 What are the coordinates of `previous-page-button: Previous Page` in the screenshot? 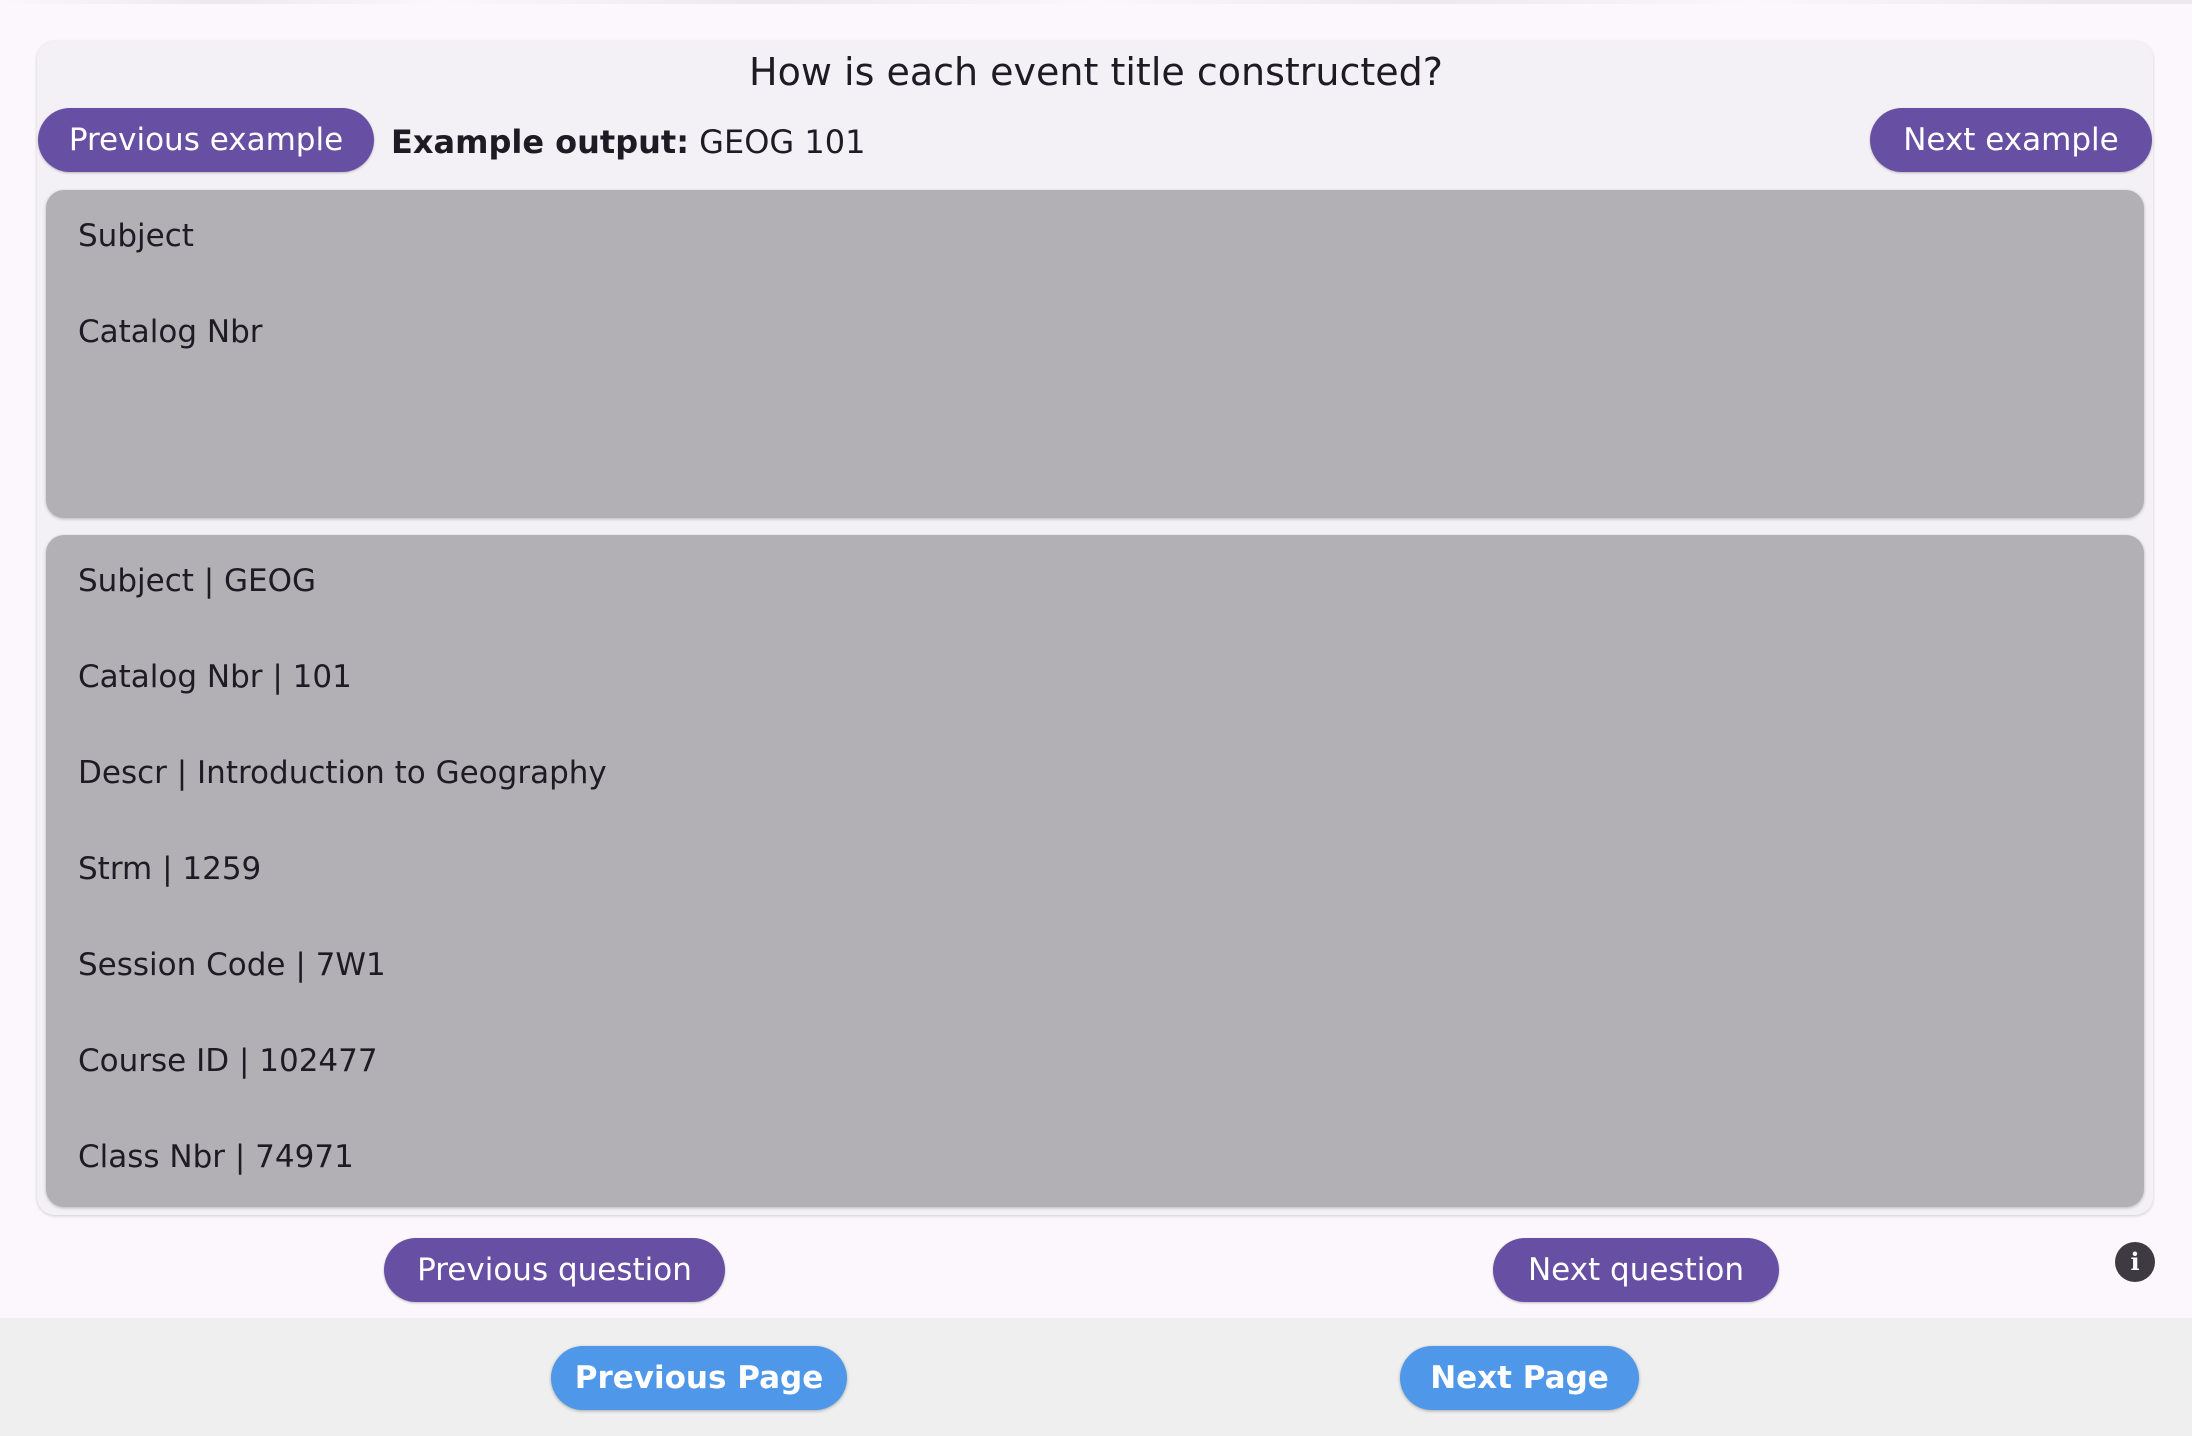 It's located at (699, 1378).